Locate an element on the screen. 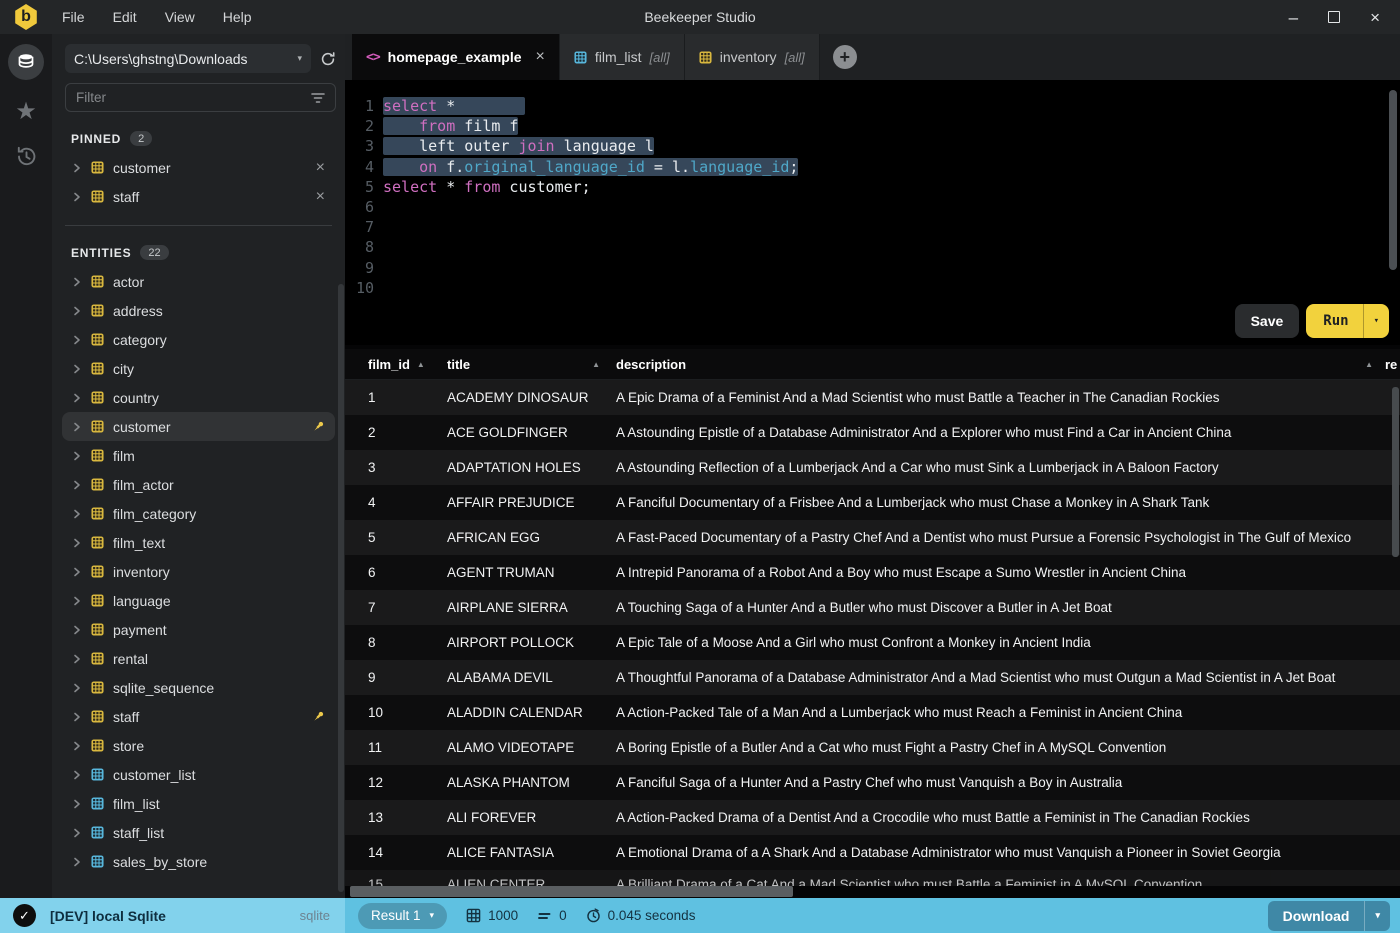  sidebar-item-address: address is located at coordinates (198, 310).